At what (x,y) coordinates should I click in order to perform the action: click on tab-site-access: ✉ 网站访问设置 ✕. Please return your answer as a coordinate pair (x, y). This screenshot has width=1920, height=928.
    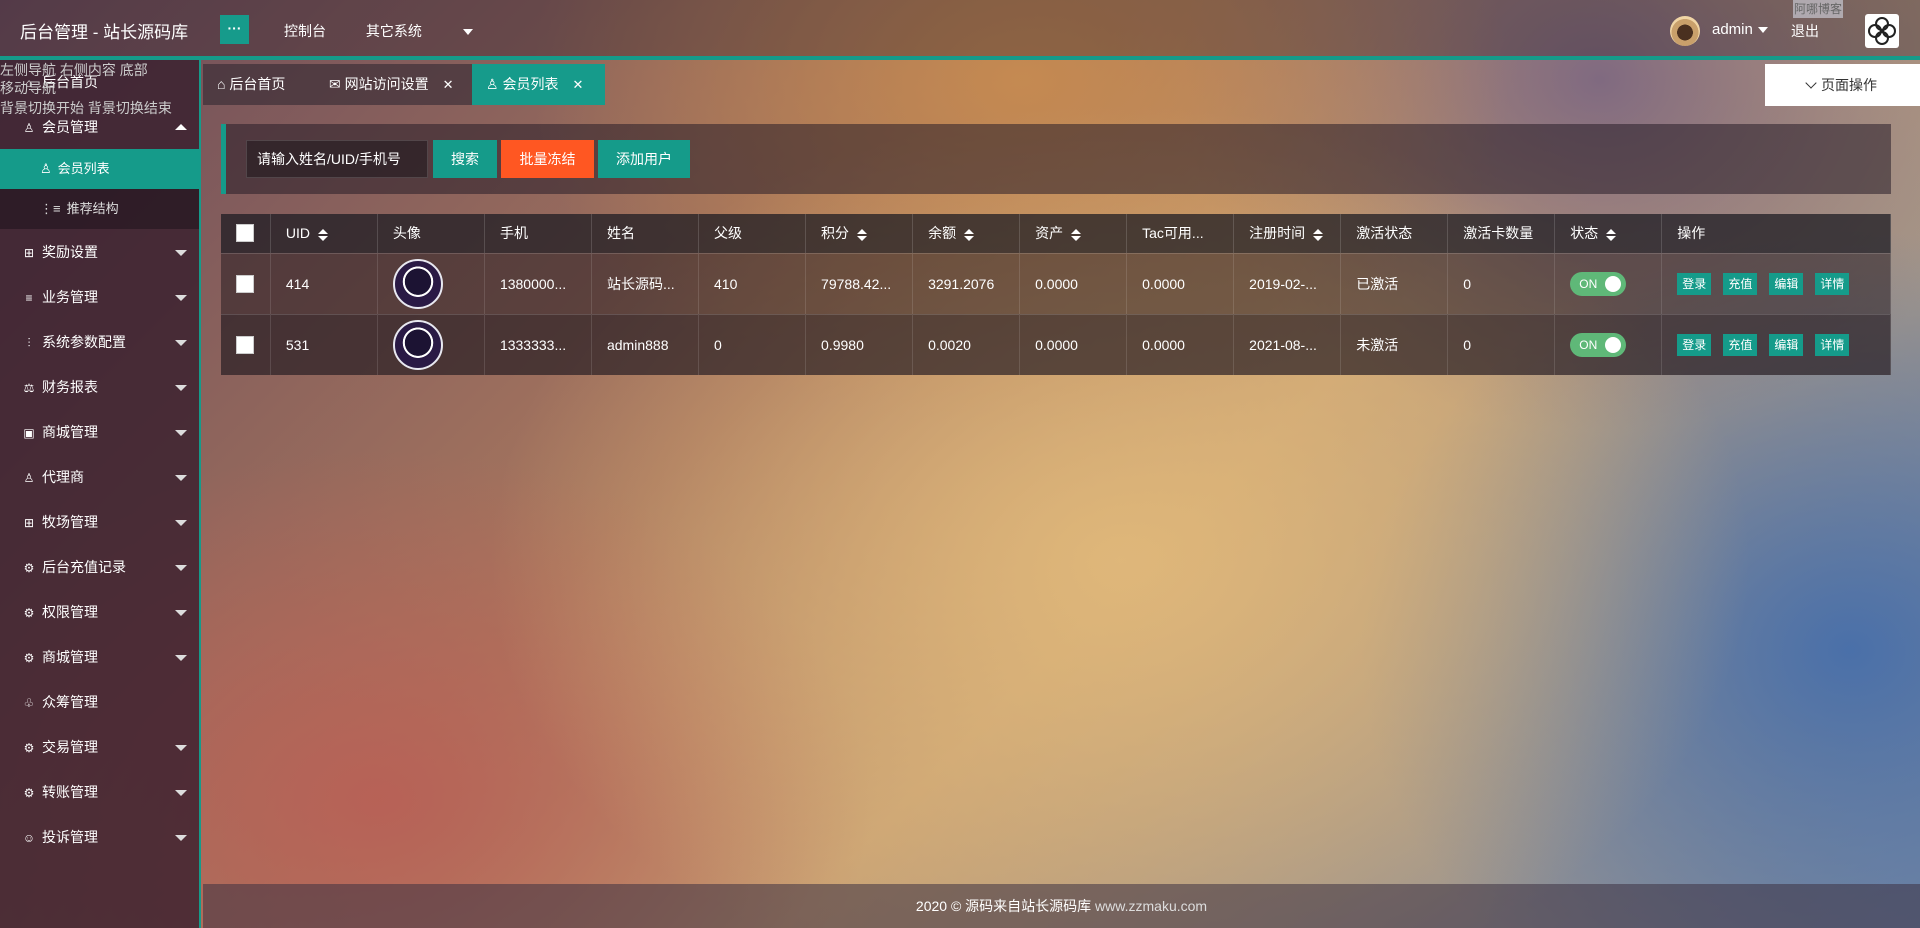
    Looking at the image, I should click on (393, 84).